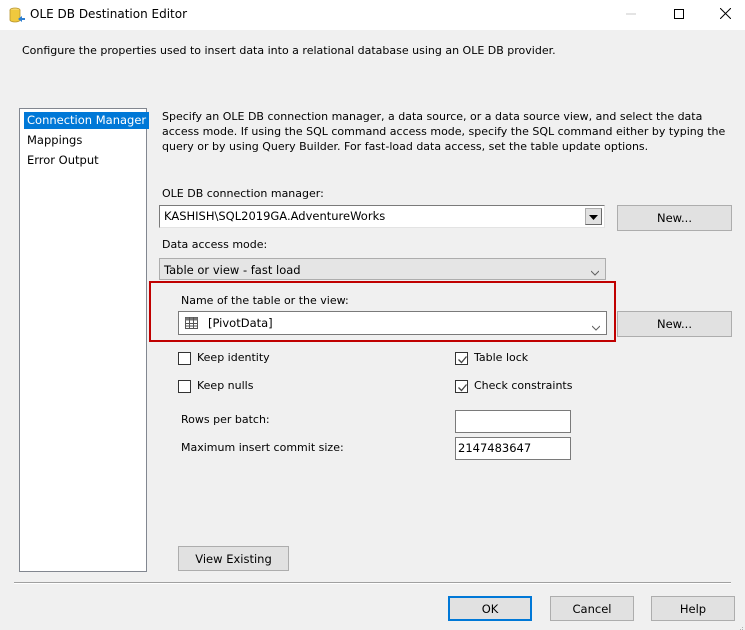 This screenshot has height=630, width=745. Describe the element at coordinates (233, 558) in the screenshot. I see `view-existing-button: View Existing` at that location.